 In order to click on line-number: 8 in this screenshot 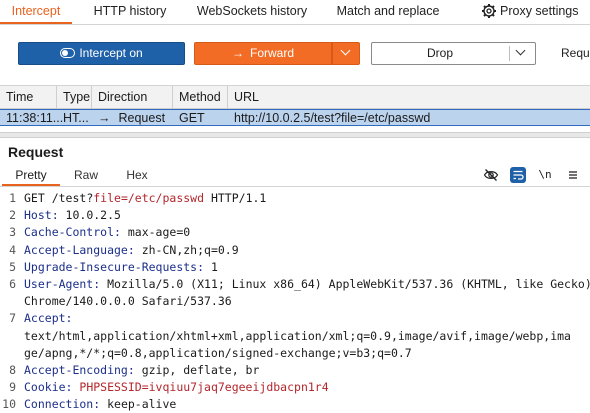, I will do `click(12, 369)`.